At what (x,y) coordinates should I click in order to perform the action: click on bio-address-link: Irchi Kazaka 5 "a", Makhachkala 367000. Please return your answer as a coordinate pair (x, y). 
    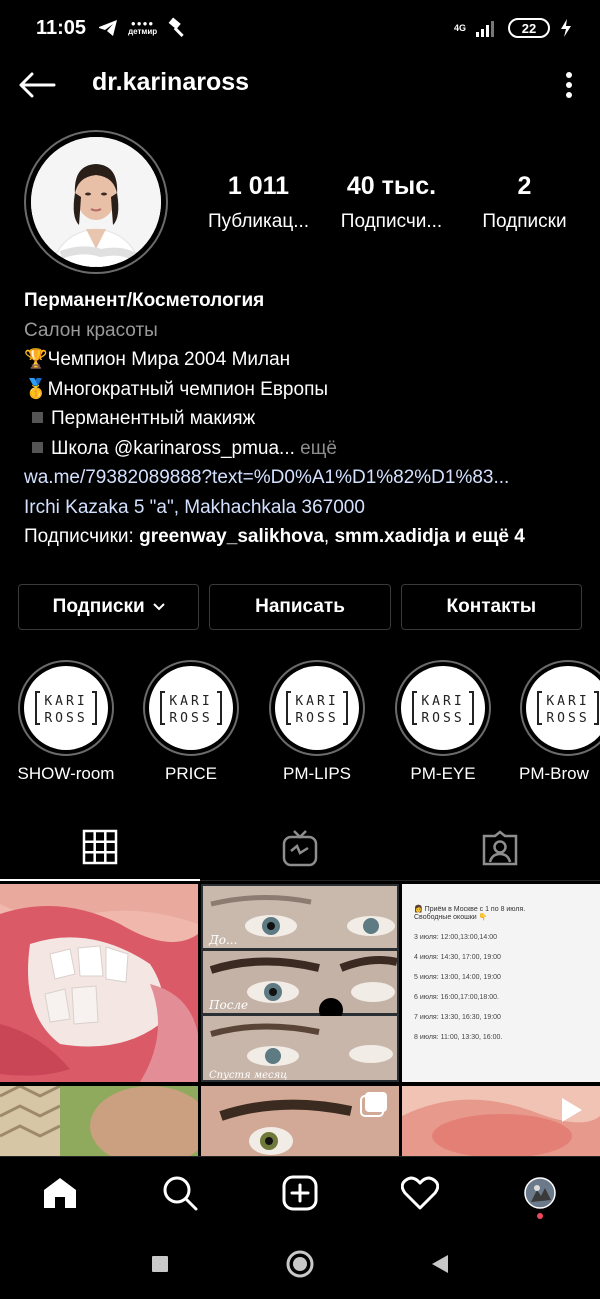
    Looking at the image, I should click on (304, 508).